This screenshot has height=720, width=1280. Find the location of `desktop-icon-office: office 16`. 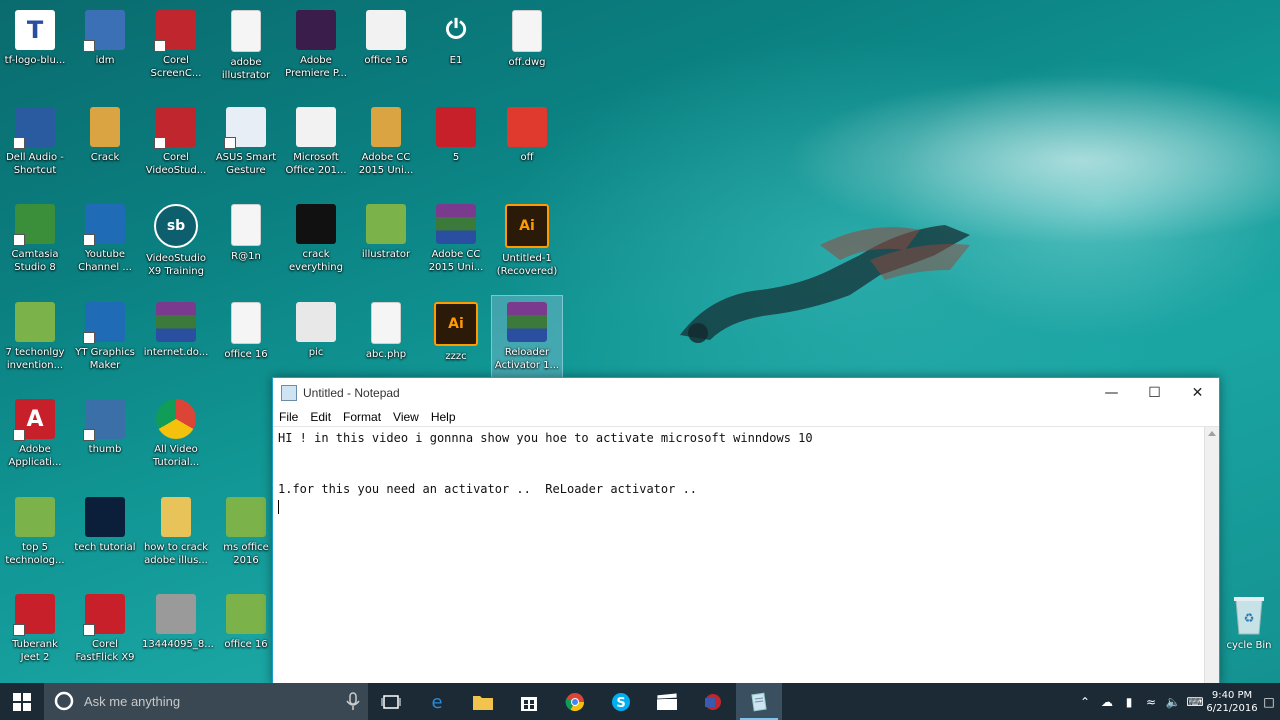

desktop-icon-office: office 16 is located at coordinates (386, 51).